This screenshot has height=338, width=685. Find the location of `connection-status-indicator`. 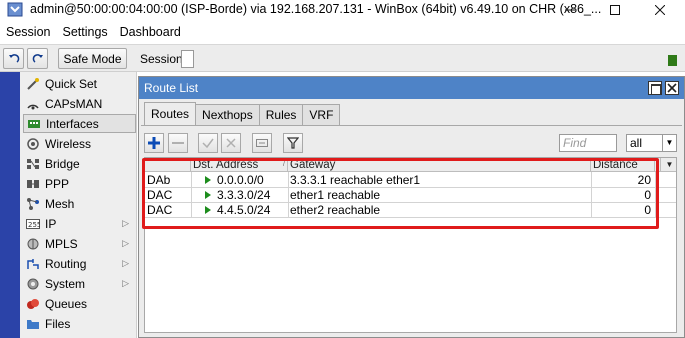

connection-status-indicator is located at coordinates (672, 60).